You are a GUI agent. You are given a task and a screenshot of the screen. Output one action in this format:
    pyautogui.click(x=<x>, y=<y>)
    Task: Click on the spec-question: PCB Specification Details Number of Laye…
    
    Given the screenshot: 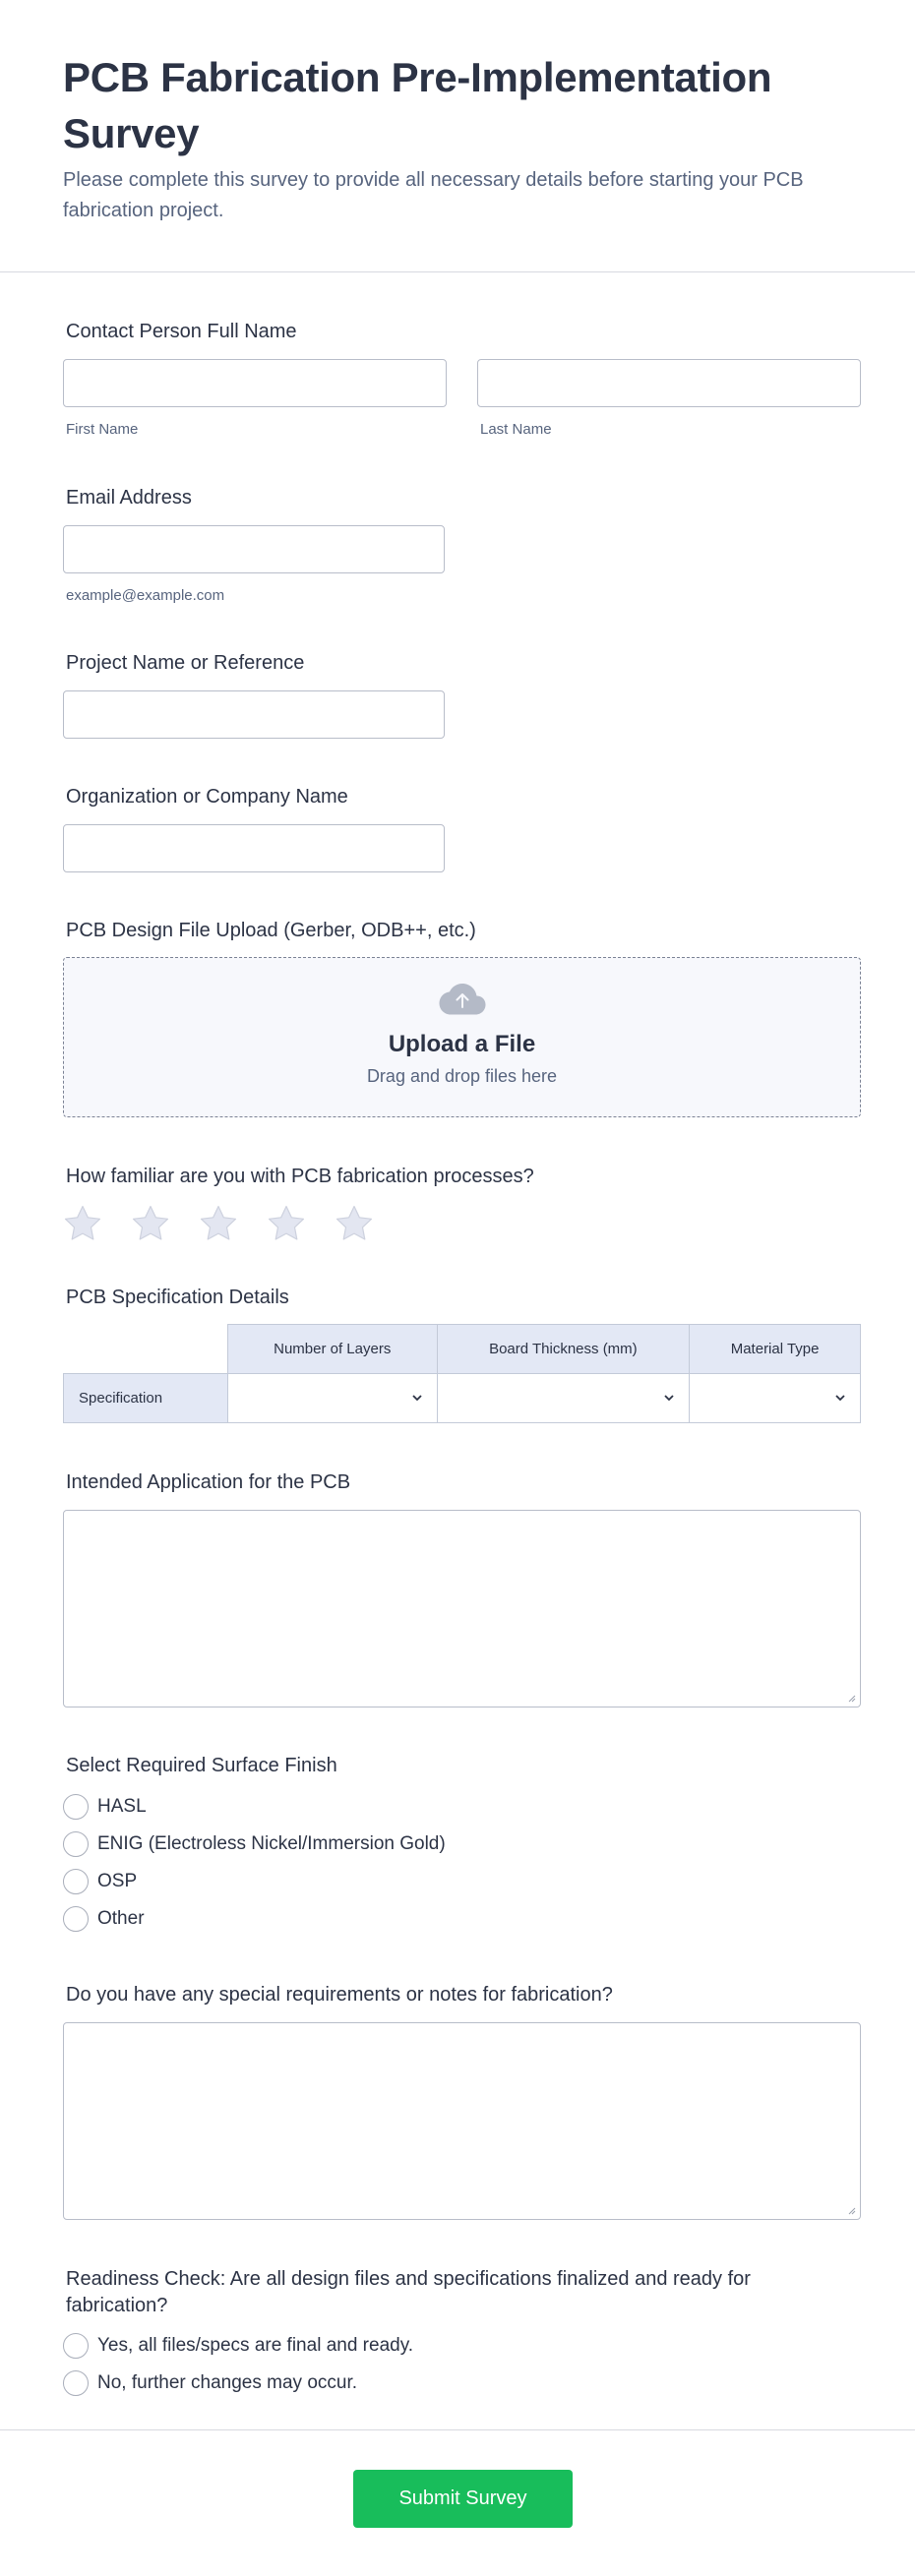 What is the action you would take?
    pyautogui.click(x=462, y=1355)
    